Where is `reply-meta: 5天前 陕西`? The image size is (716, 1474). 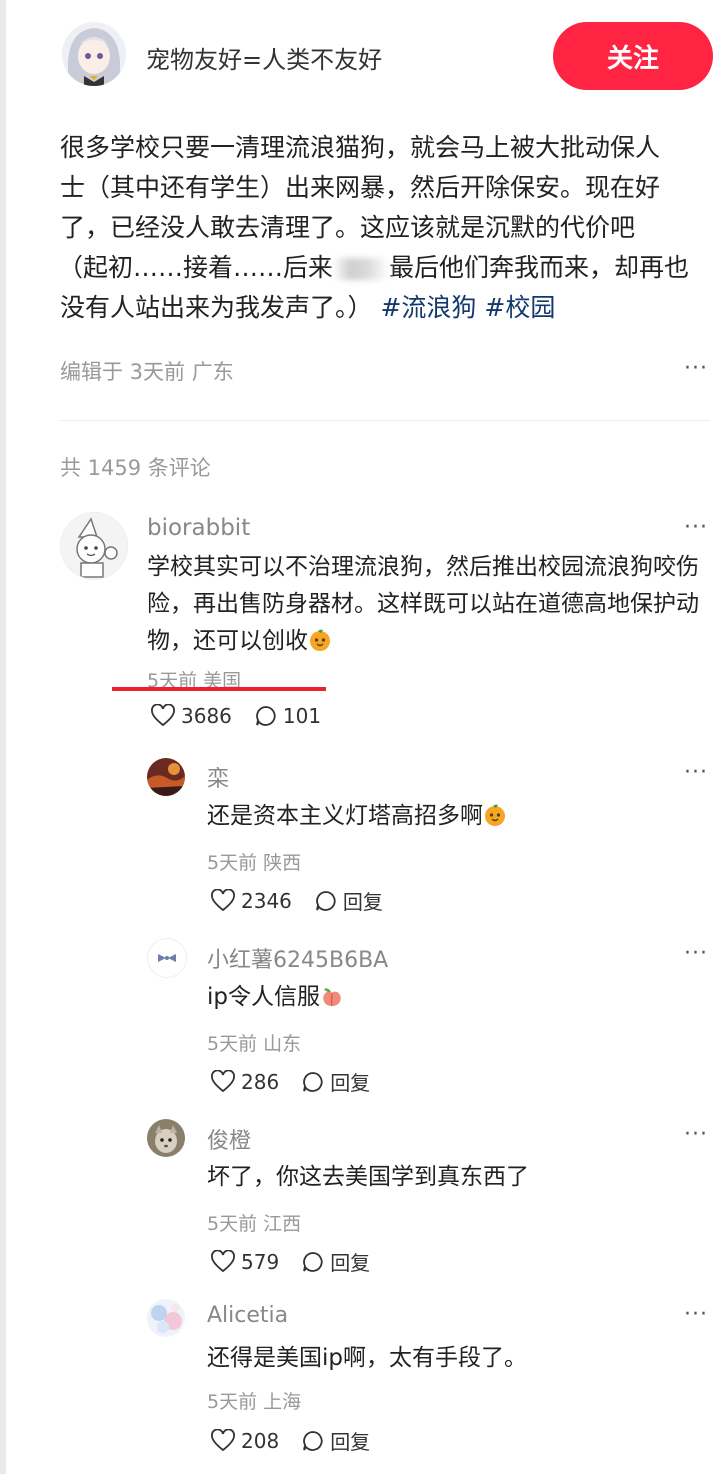
reply-meta: 5天前 陕西 is located at coordinates (254, 863).